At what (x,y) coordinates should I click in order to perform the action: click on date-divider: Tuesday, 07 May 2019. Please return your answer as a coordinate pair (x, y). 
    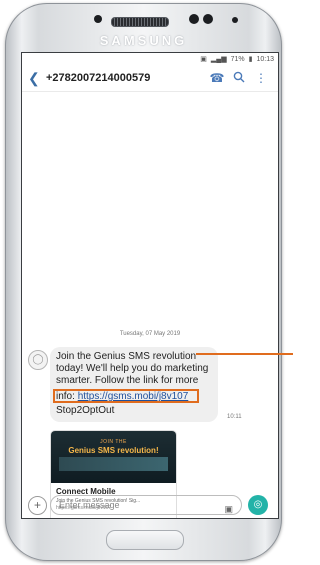
    Looking at the image, I should click on (150, 334).